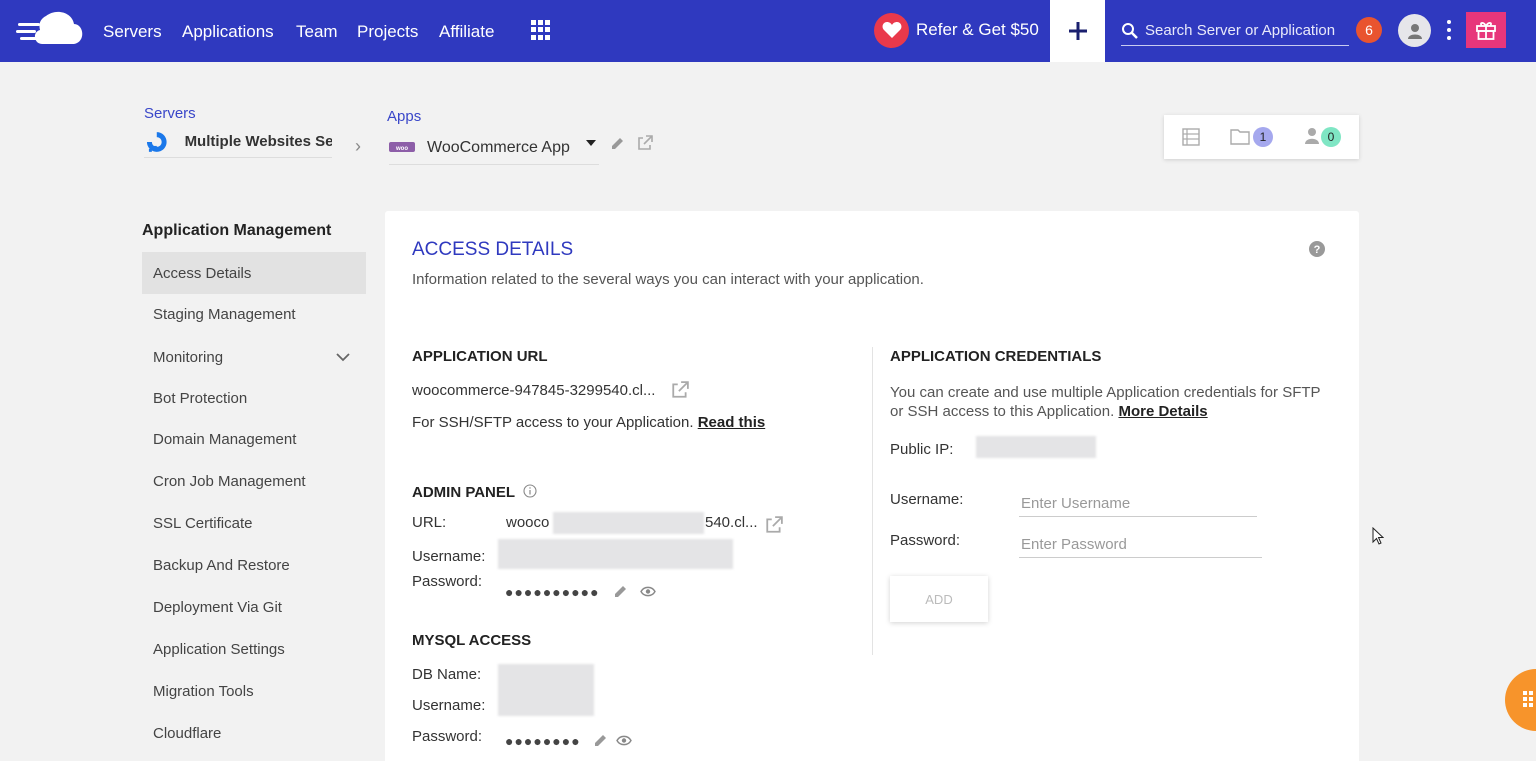  I want to click on sidebar-item: Application Settings, so click(254, 649).